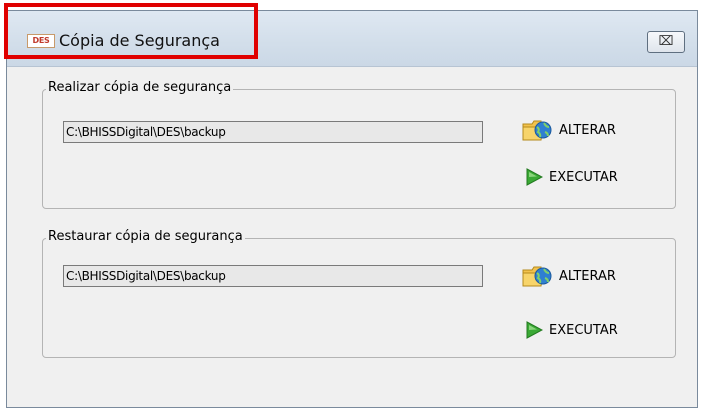  I want to click on restore-execute-label: EXECUTAR, so click(583, 330).